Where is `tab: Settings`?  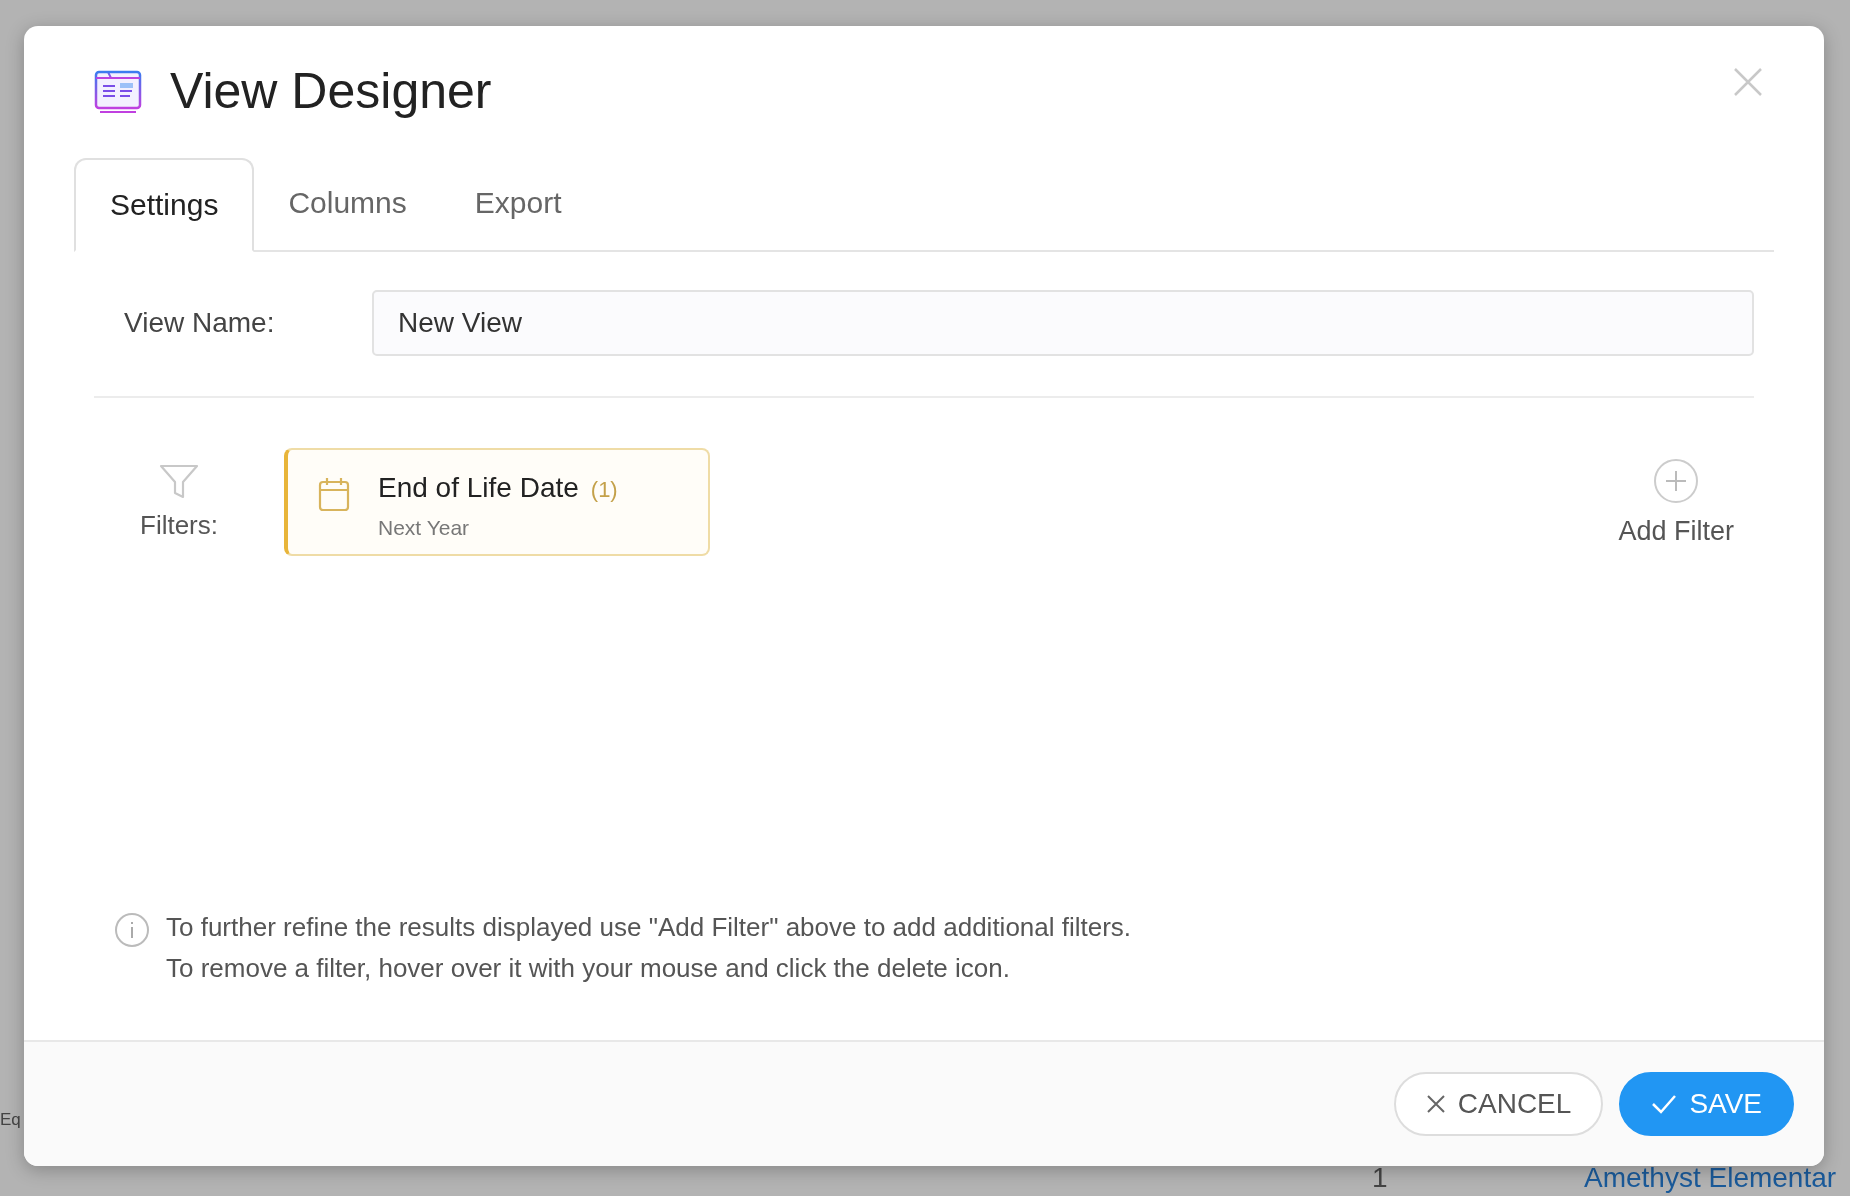
tab: Settings is located at coordinates (164, 205).